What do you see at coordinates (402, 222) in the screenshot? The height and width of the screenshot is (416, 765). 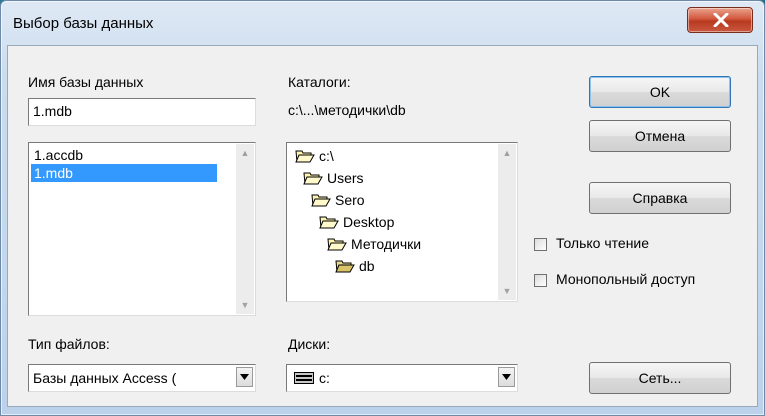 I see `folder-tree: c:\ Users Sero Desktop Методички db ▲ ▼` at bounding box center [402, 222].